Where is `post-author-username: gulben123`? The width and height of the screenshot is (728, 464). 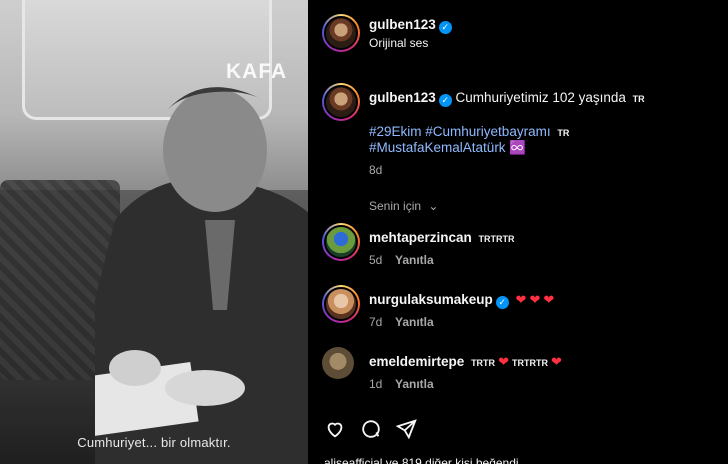
post-author-username: gulben123 is located at coordinates (402, 97).